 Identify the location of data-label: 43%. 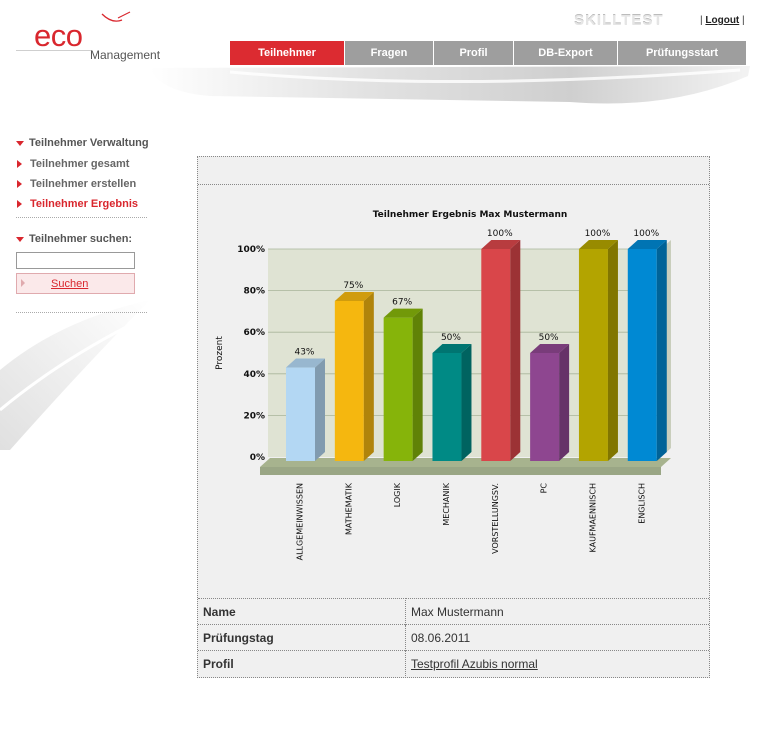
(304, 353).